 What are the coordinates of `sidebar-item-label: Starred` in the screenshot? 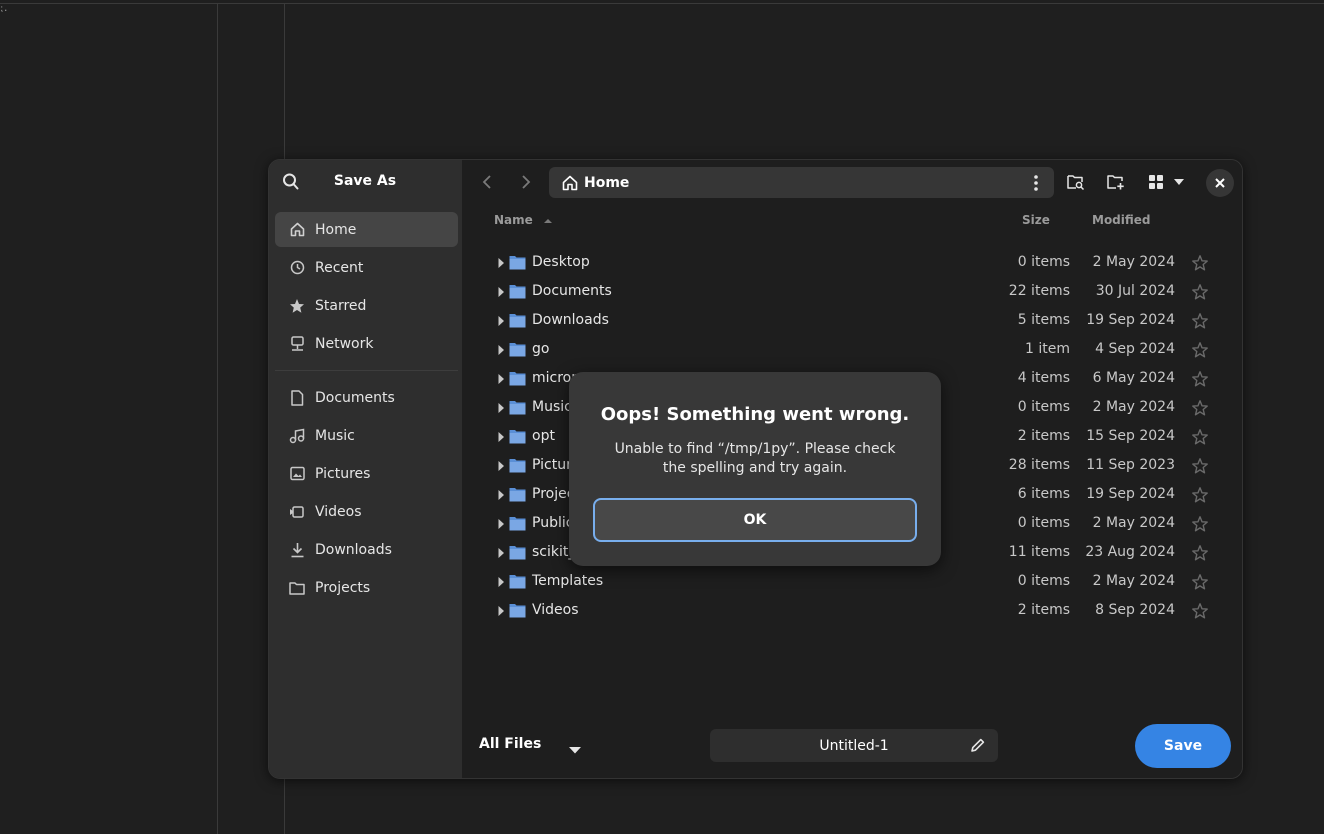 It's located at (341, 305).